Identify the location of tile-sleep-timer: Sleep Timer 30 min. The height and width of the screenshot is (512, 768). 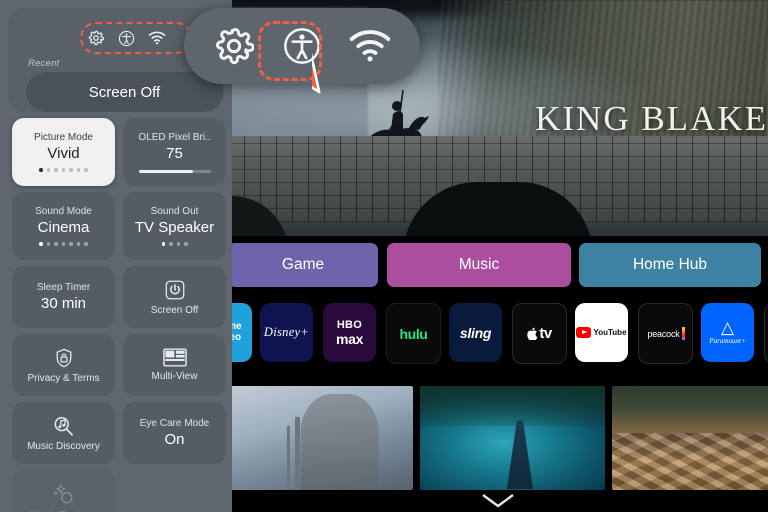
(63, 297).